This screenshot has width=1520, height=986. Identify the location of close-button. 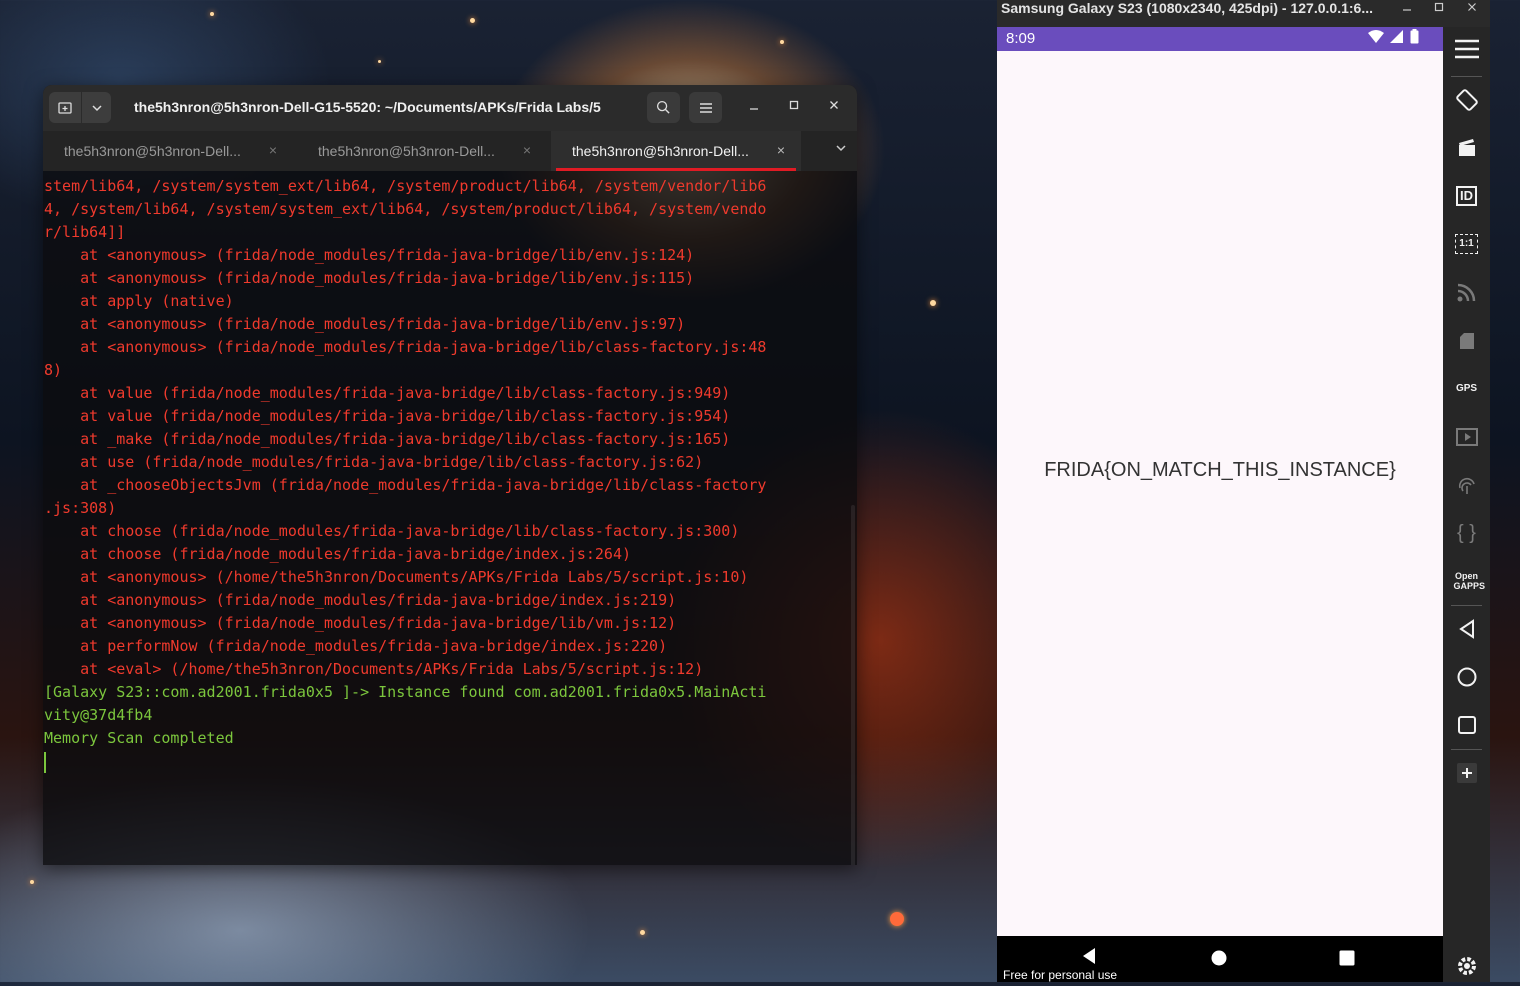
(834, 108).